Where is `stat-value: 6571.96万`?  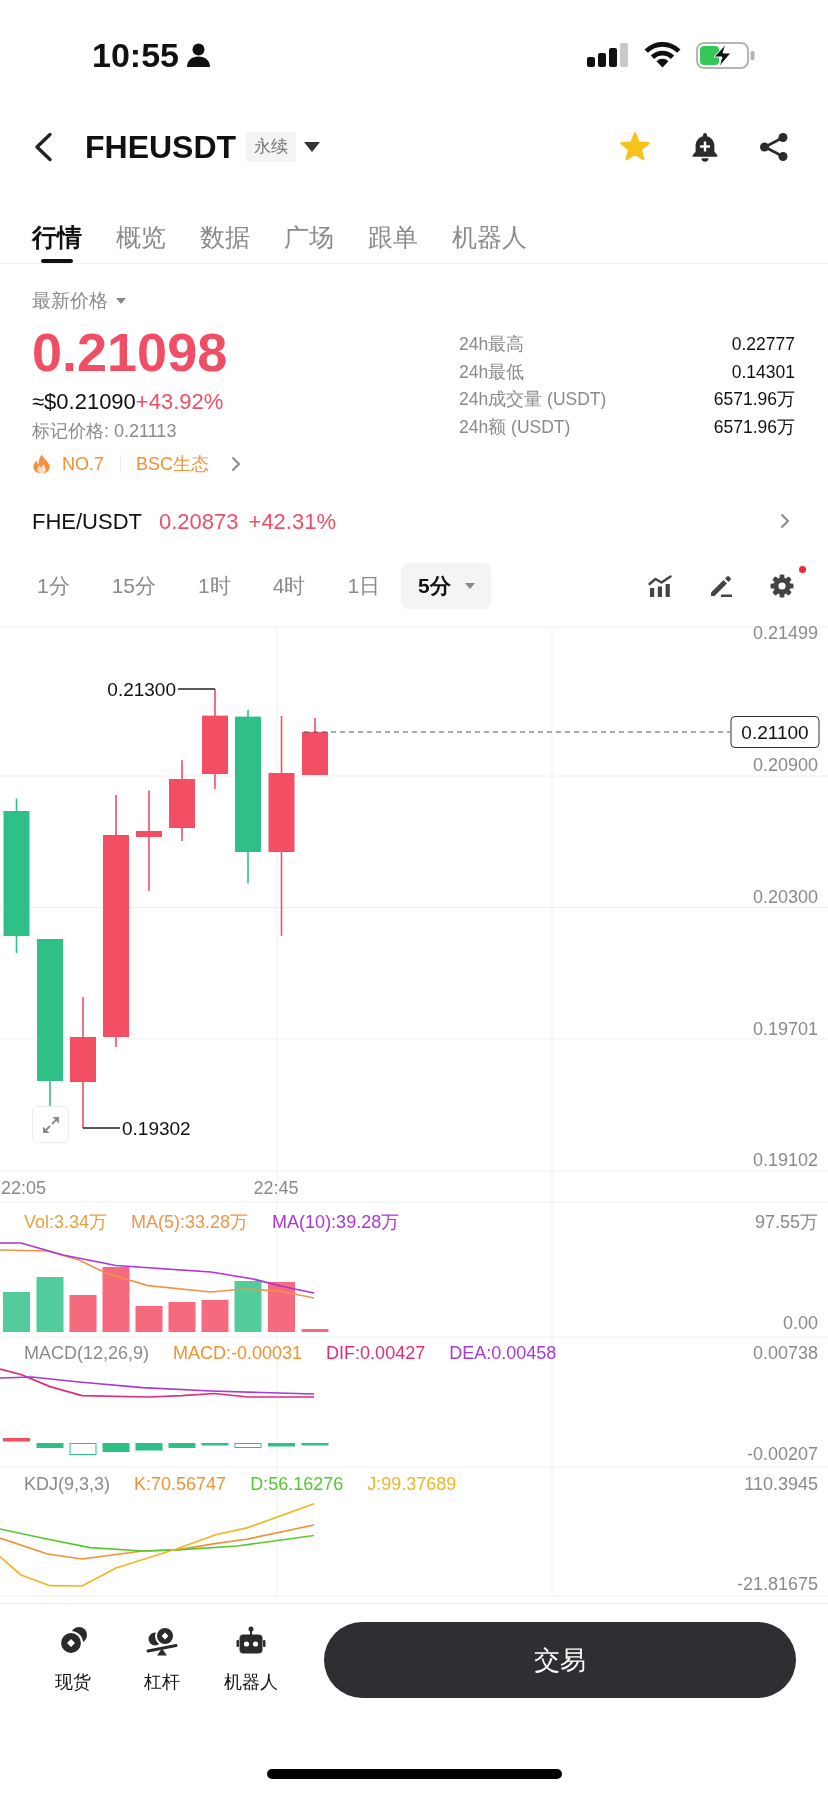
stat-value: 6571.96万 is located at coordinates (754, 399).